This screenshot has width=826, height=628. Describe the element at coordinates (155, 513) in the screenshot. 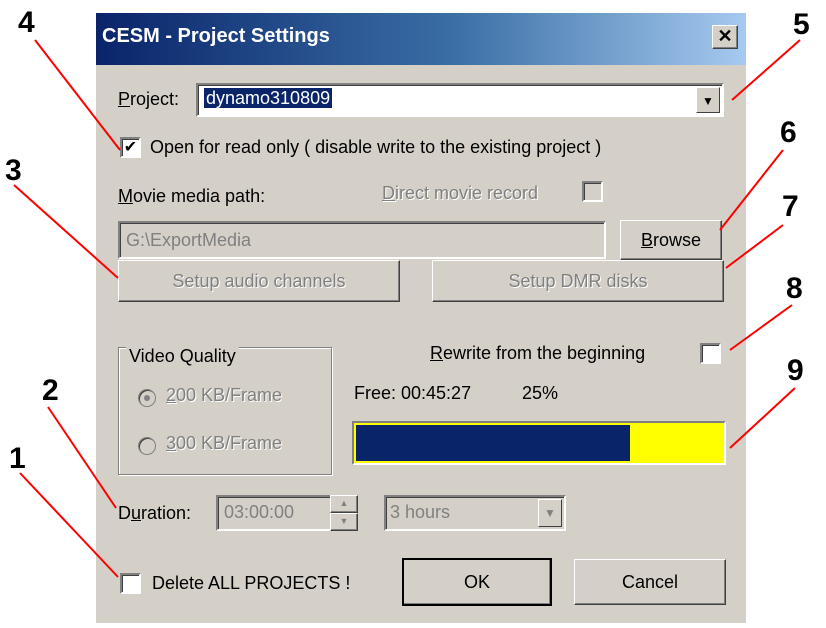

I see `duration-label: Duration:` at that location.